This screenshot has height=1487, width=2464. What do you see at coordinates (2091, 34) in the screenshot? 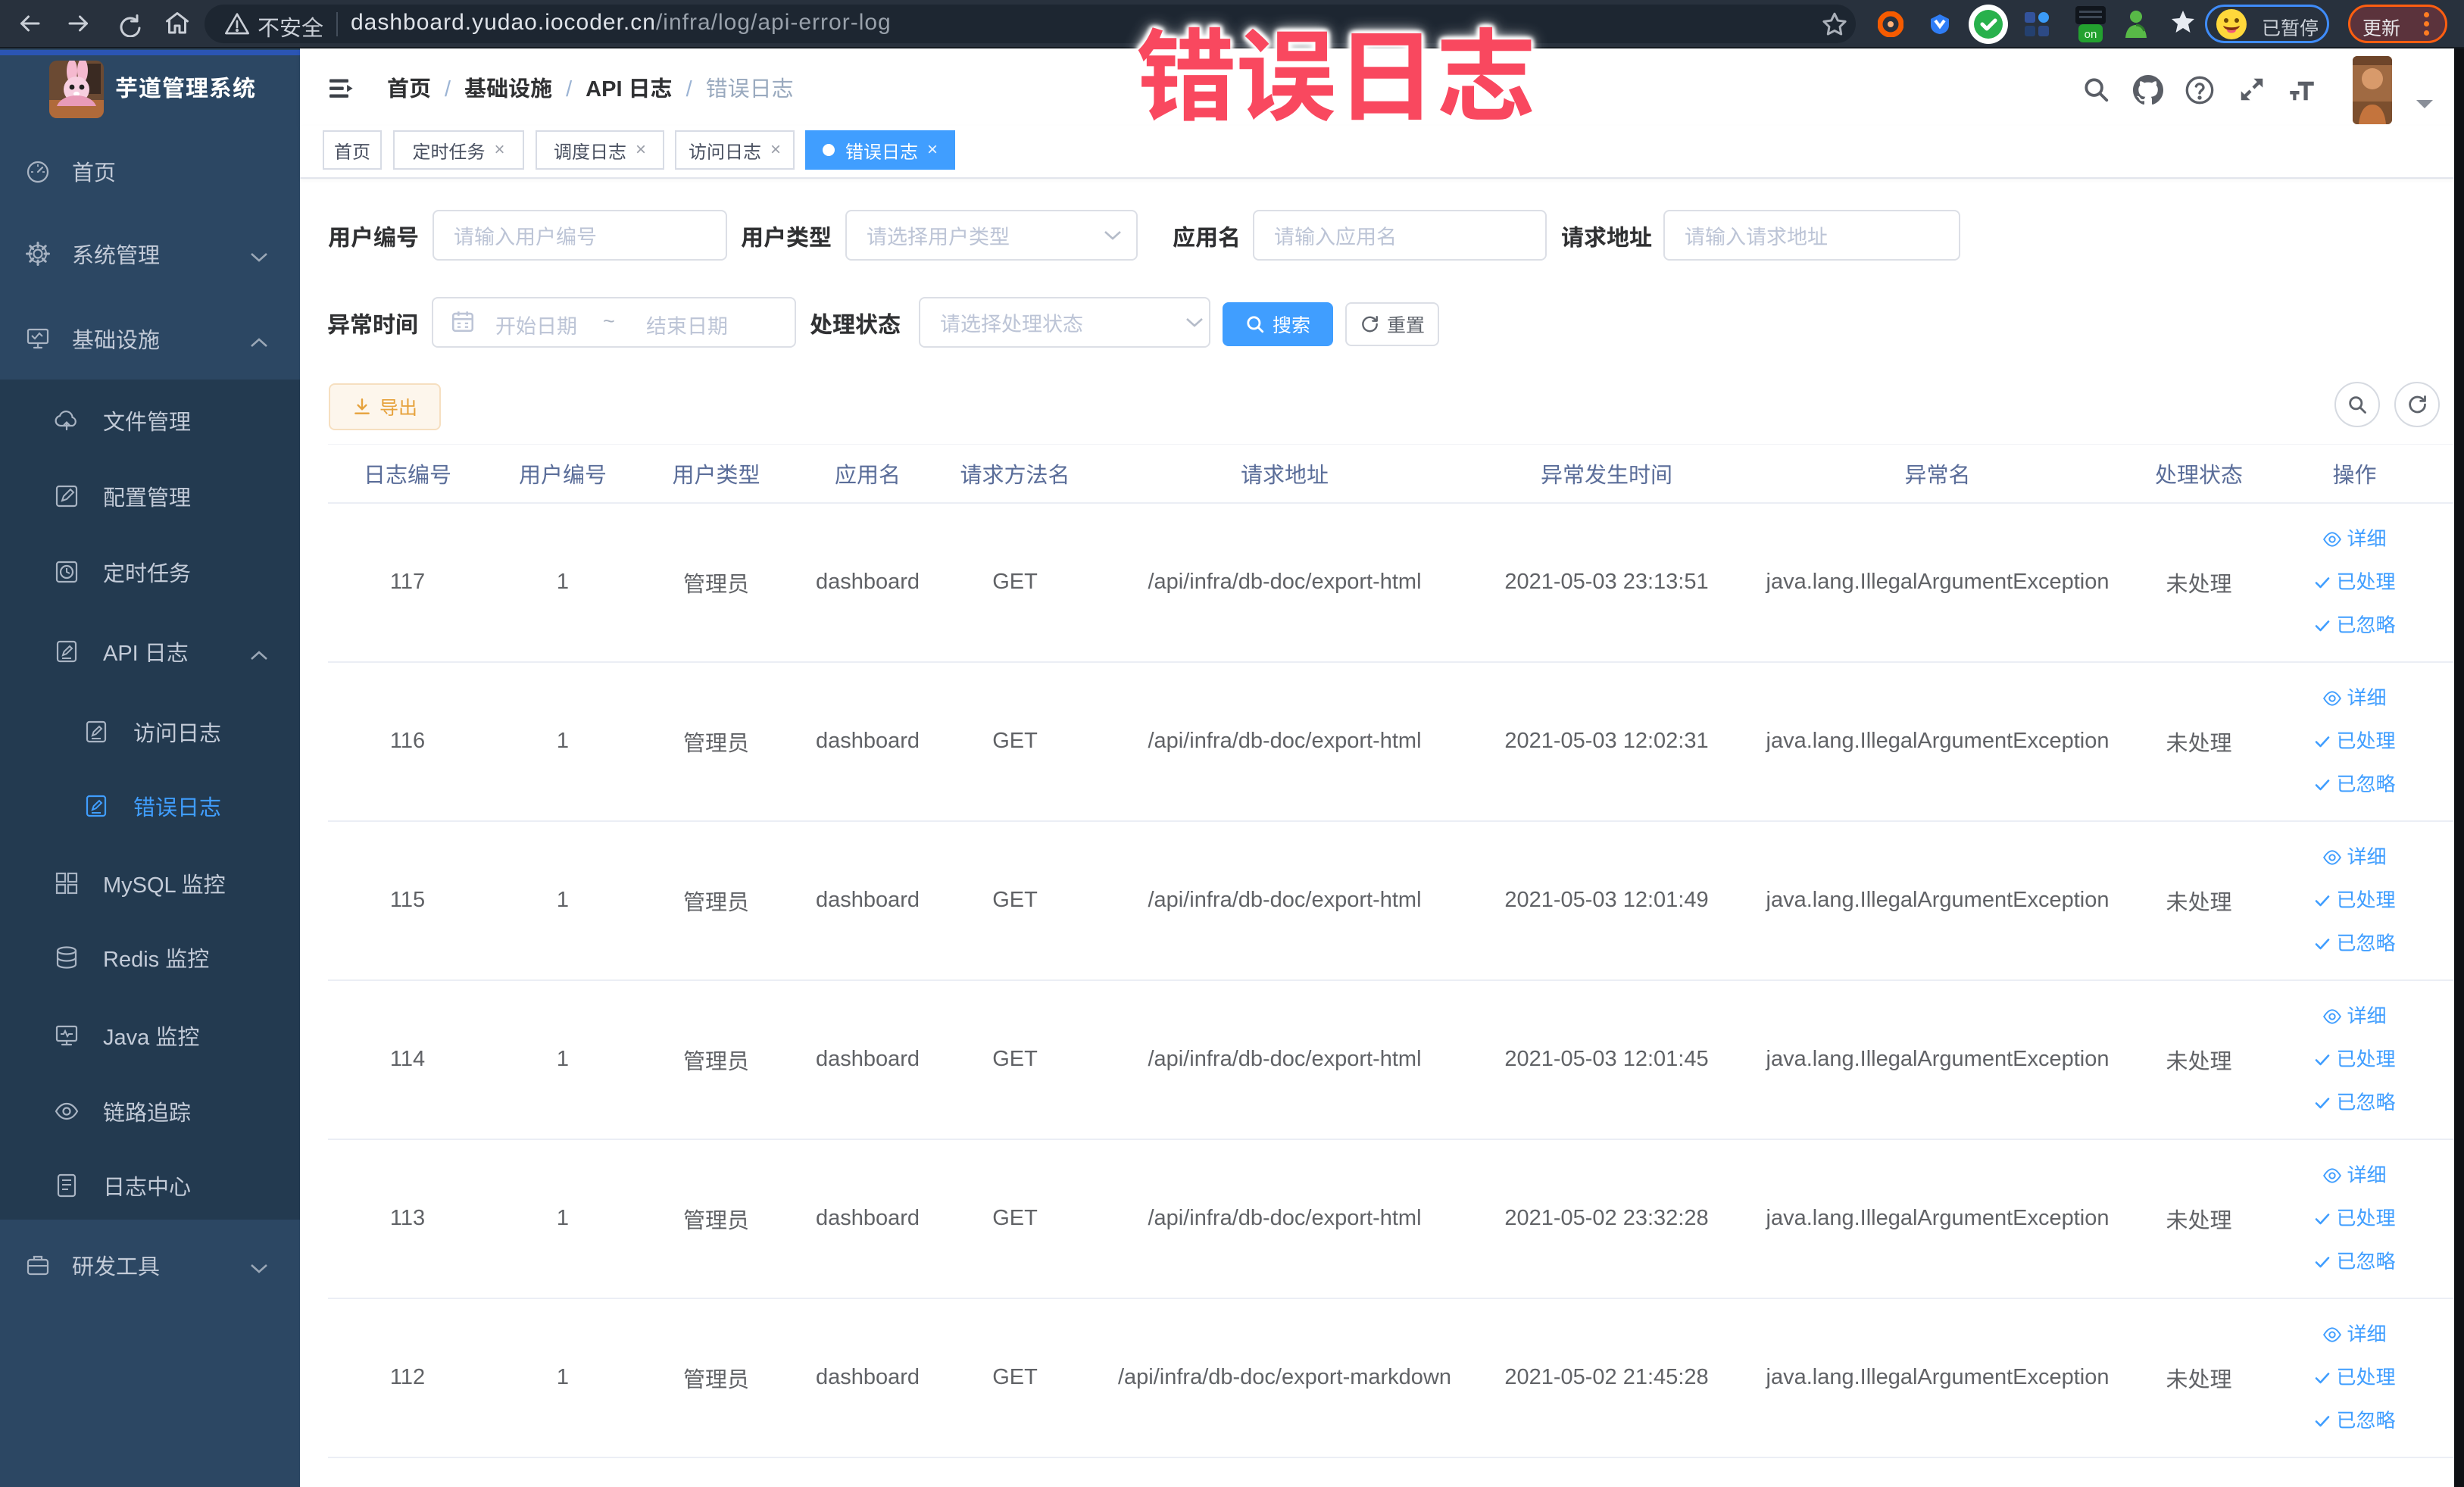
I see `svg-text: on` at bounding box center [2091, 34].